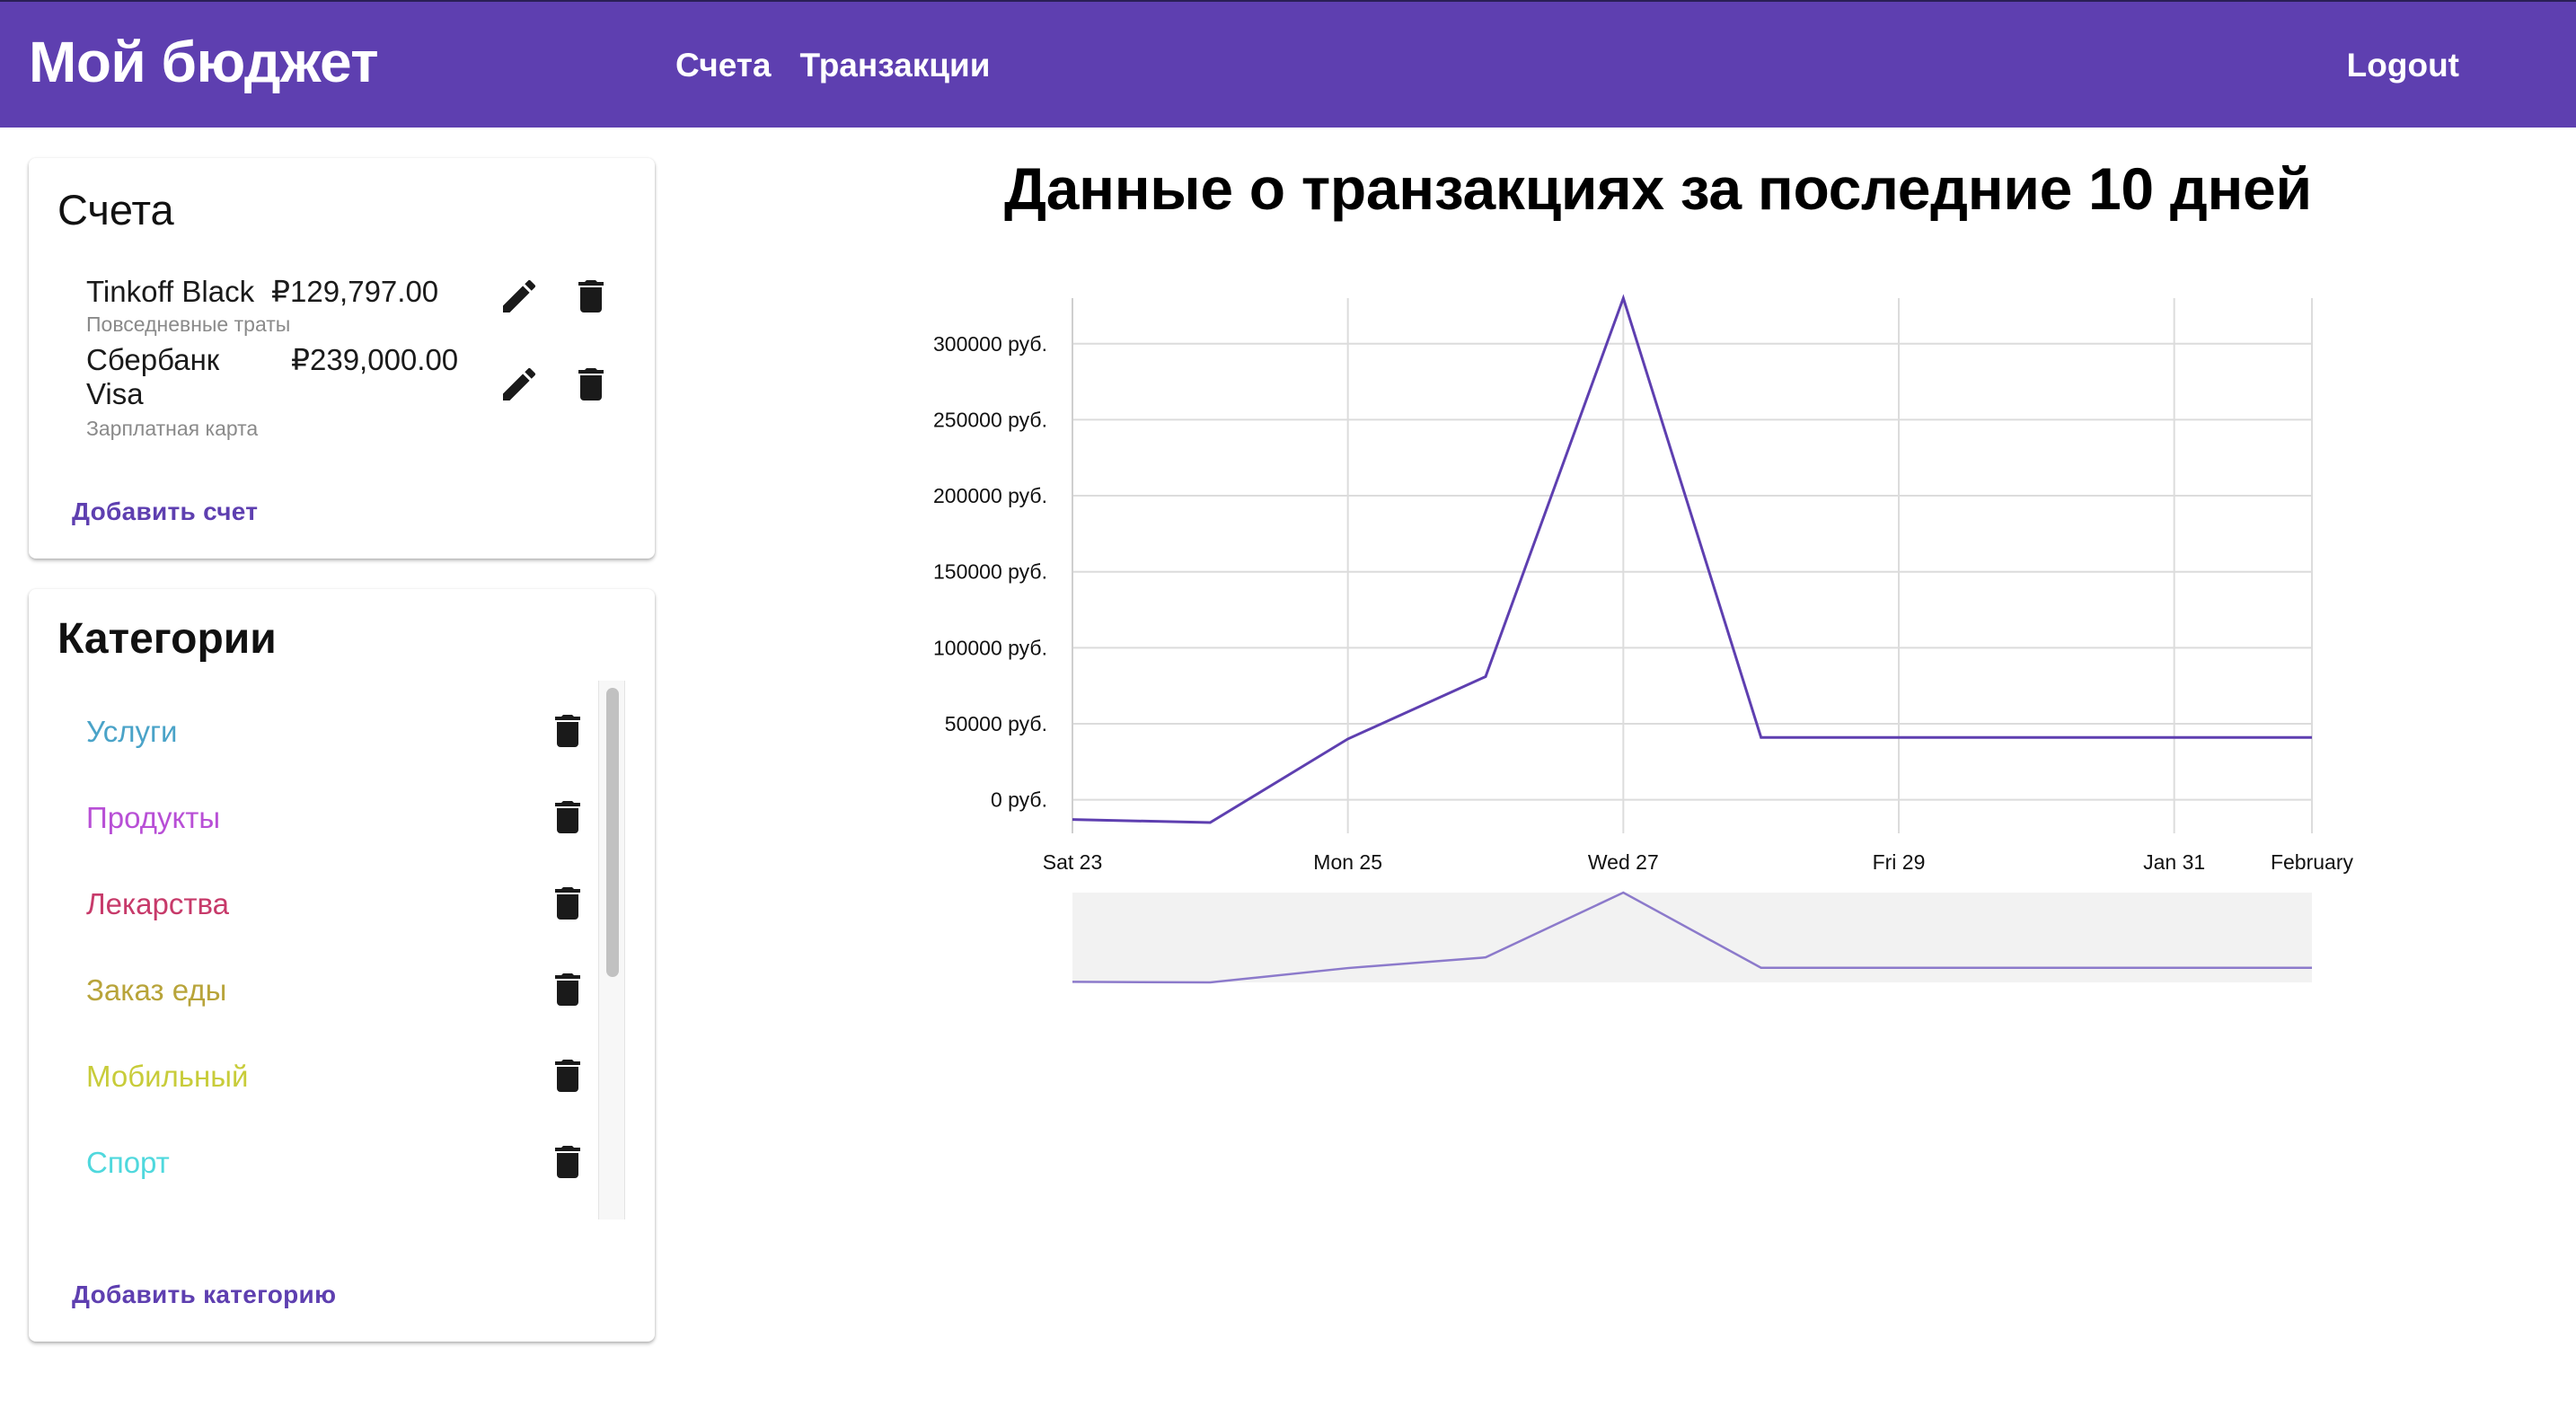 This screenshot has width=2576, height=1417. I want to click on add-account-button: Добавить счет, so click(165, 511).